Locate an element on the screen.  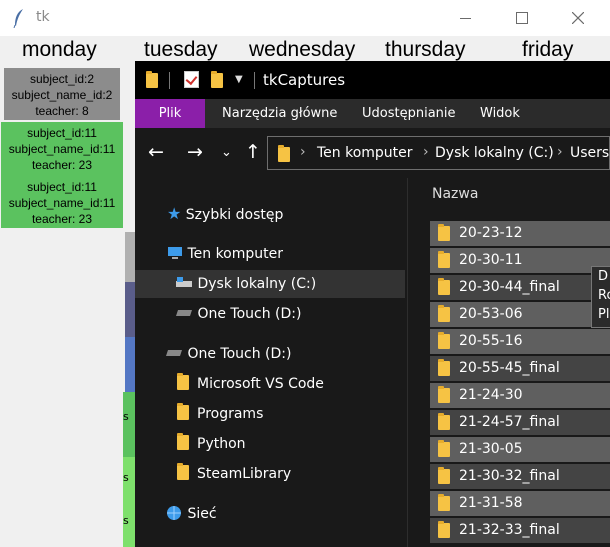
tk-title-bar: tk is located at coordinates (305, 18).